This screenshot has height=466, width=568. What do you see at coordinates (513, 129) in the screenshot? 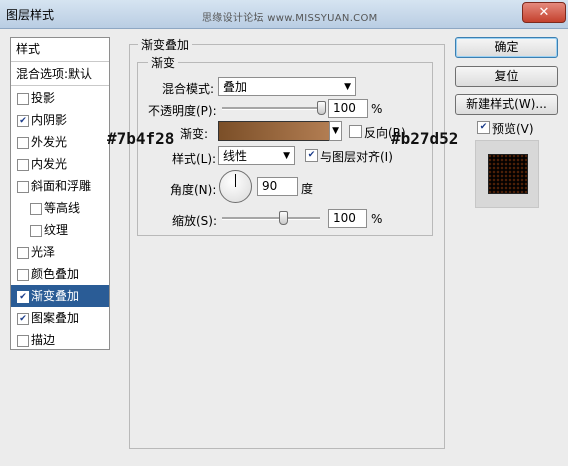
I see `preview-label: 预览(V)` at bounding box center [513, 129].